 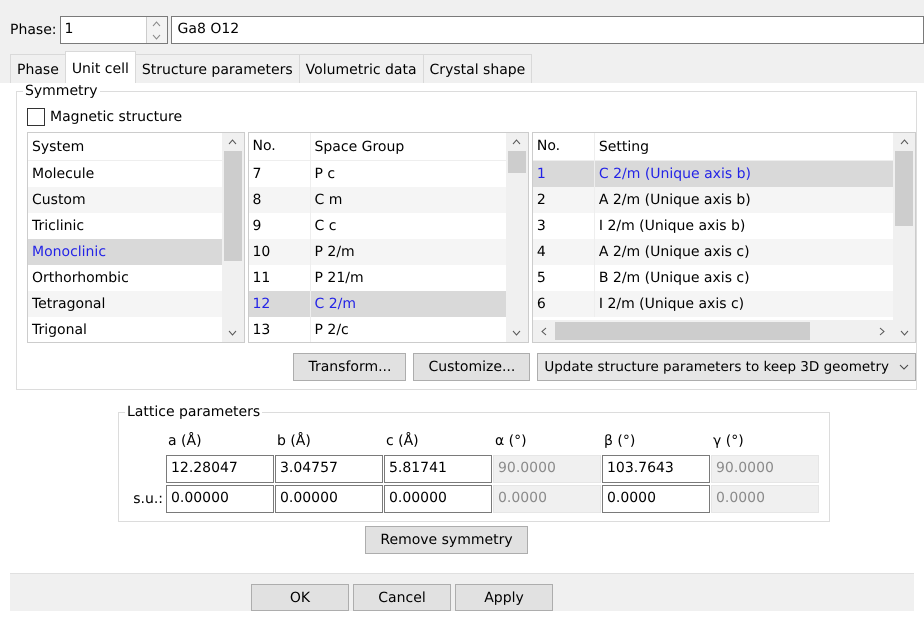 What do you see at coordinates (125, 304) in the screenshot?
I see `list-item: Tetragonal` at bounding box center [125, 304].